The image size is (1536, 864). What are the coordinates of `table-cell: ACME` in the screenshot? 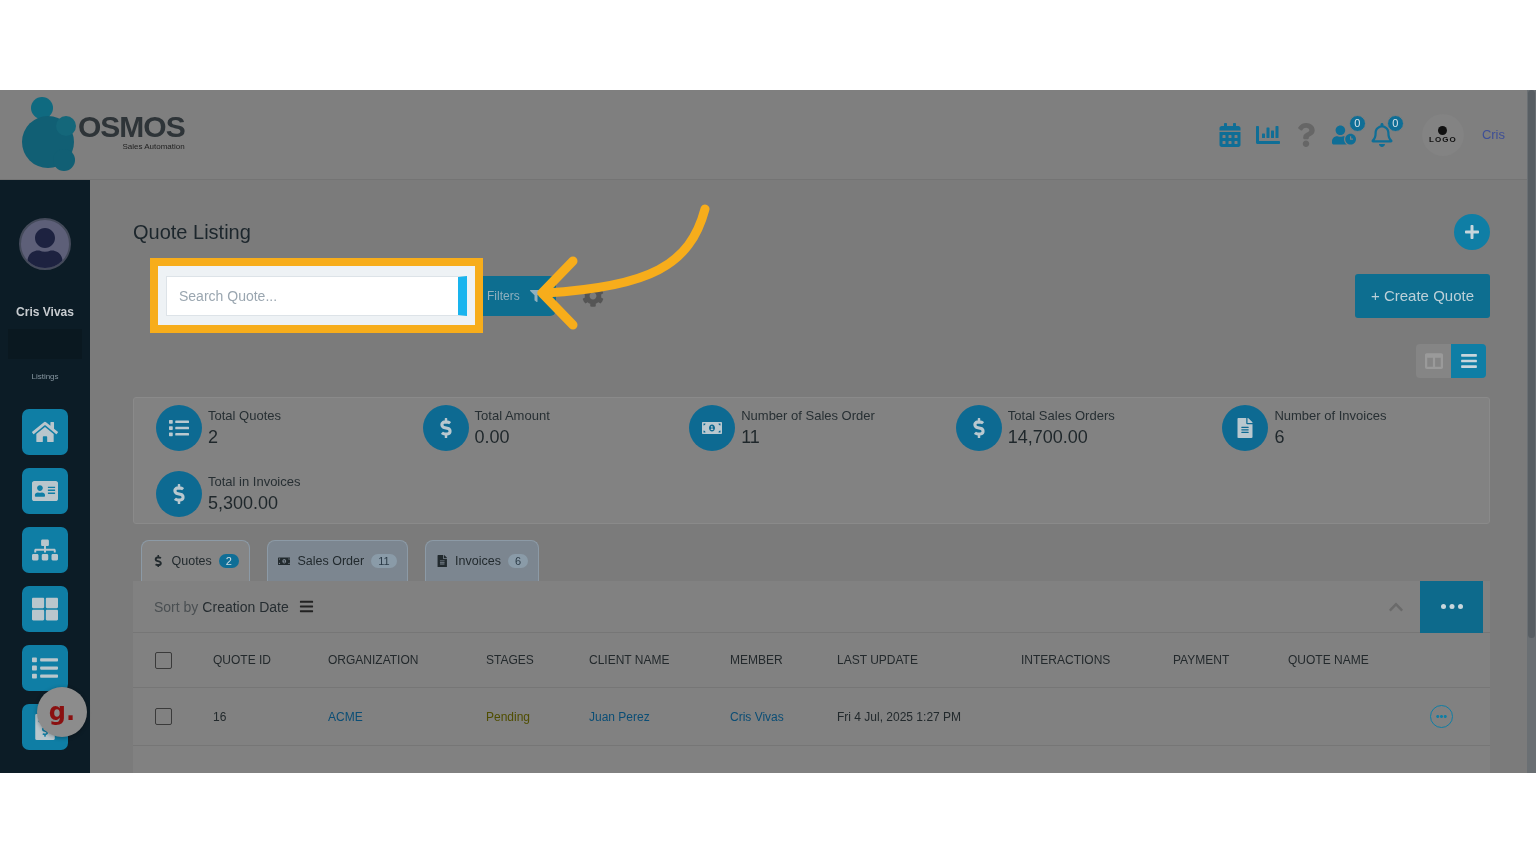 It's located at (407, 716).